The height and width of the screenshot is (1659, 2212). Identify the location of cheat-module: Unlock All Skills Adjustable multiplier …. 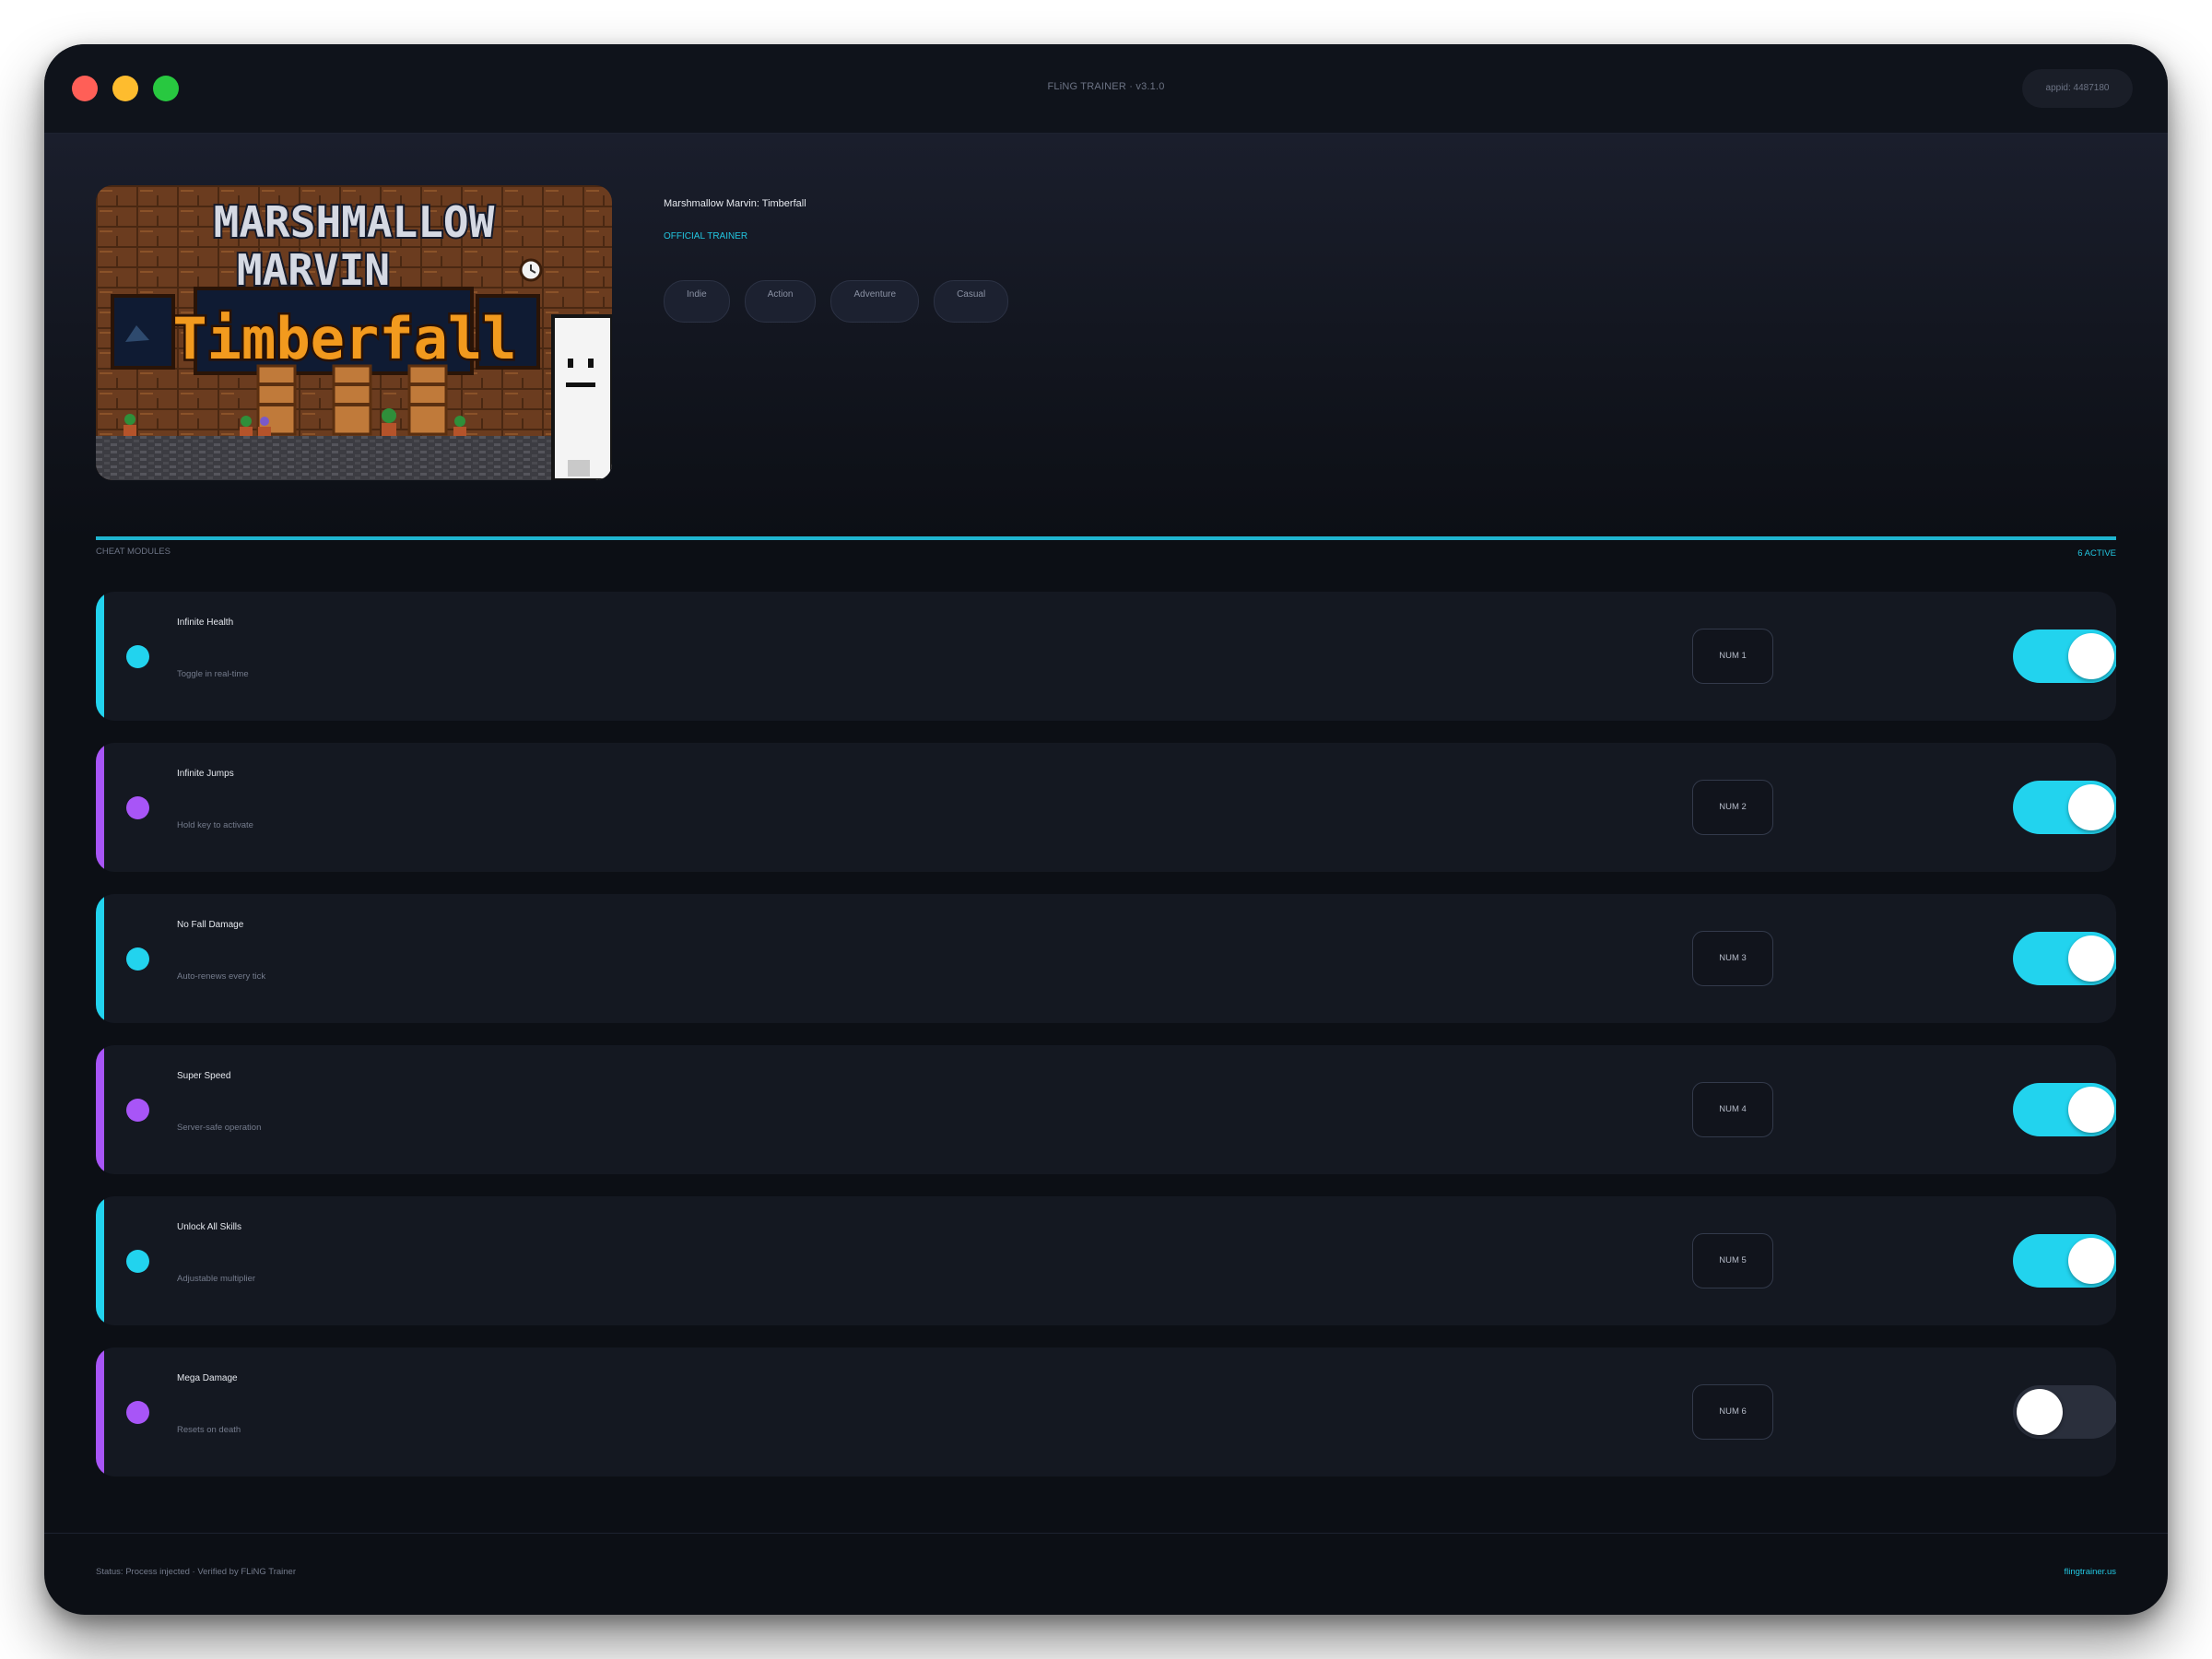
(1106, 1260).